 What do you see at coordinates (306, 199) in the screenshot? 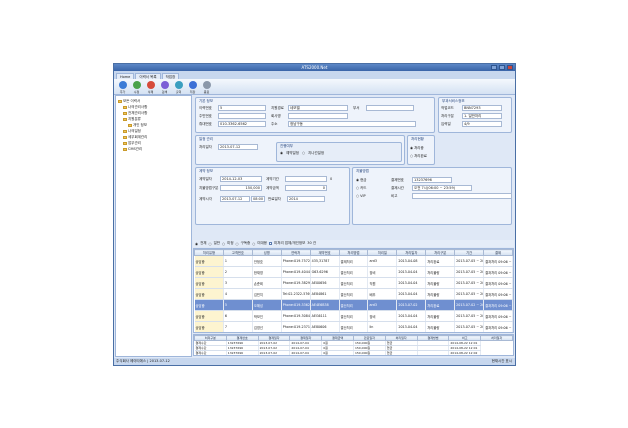
I see `expire-field: 2014` at bounding box center [306, 199].